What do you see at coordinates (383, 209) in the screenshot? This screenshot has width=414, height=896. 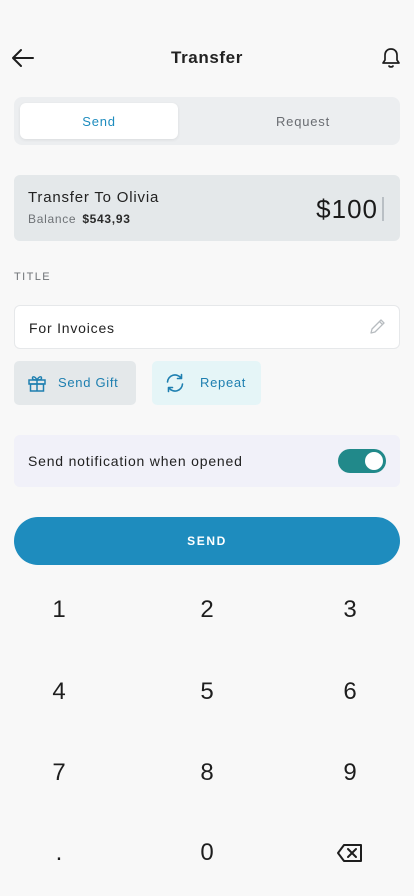 I see `text-caret` at bounding box center [383, 209].